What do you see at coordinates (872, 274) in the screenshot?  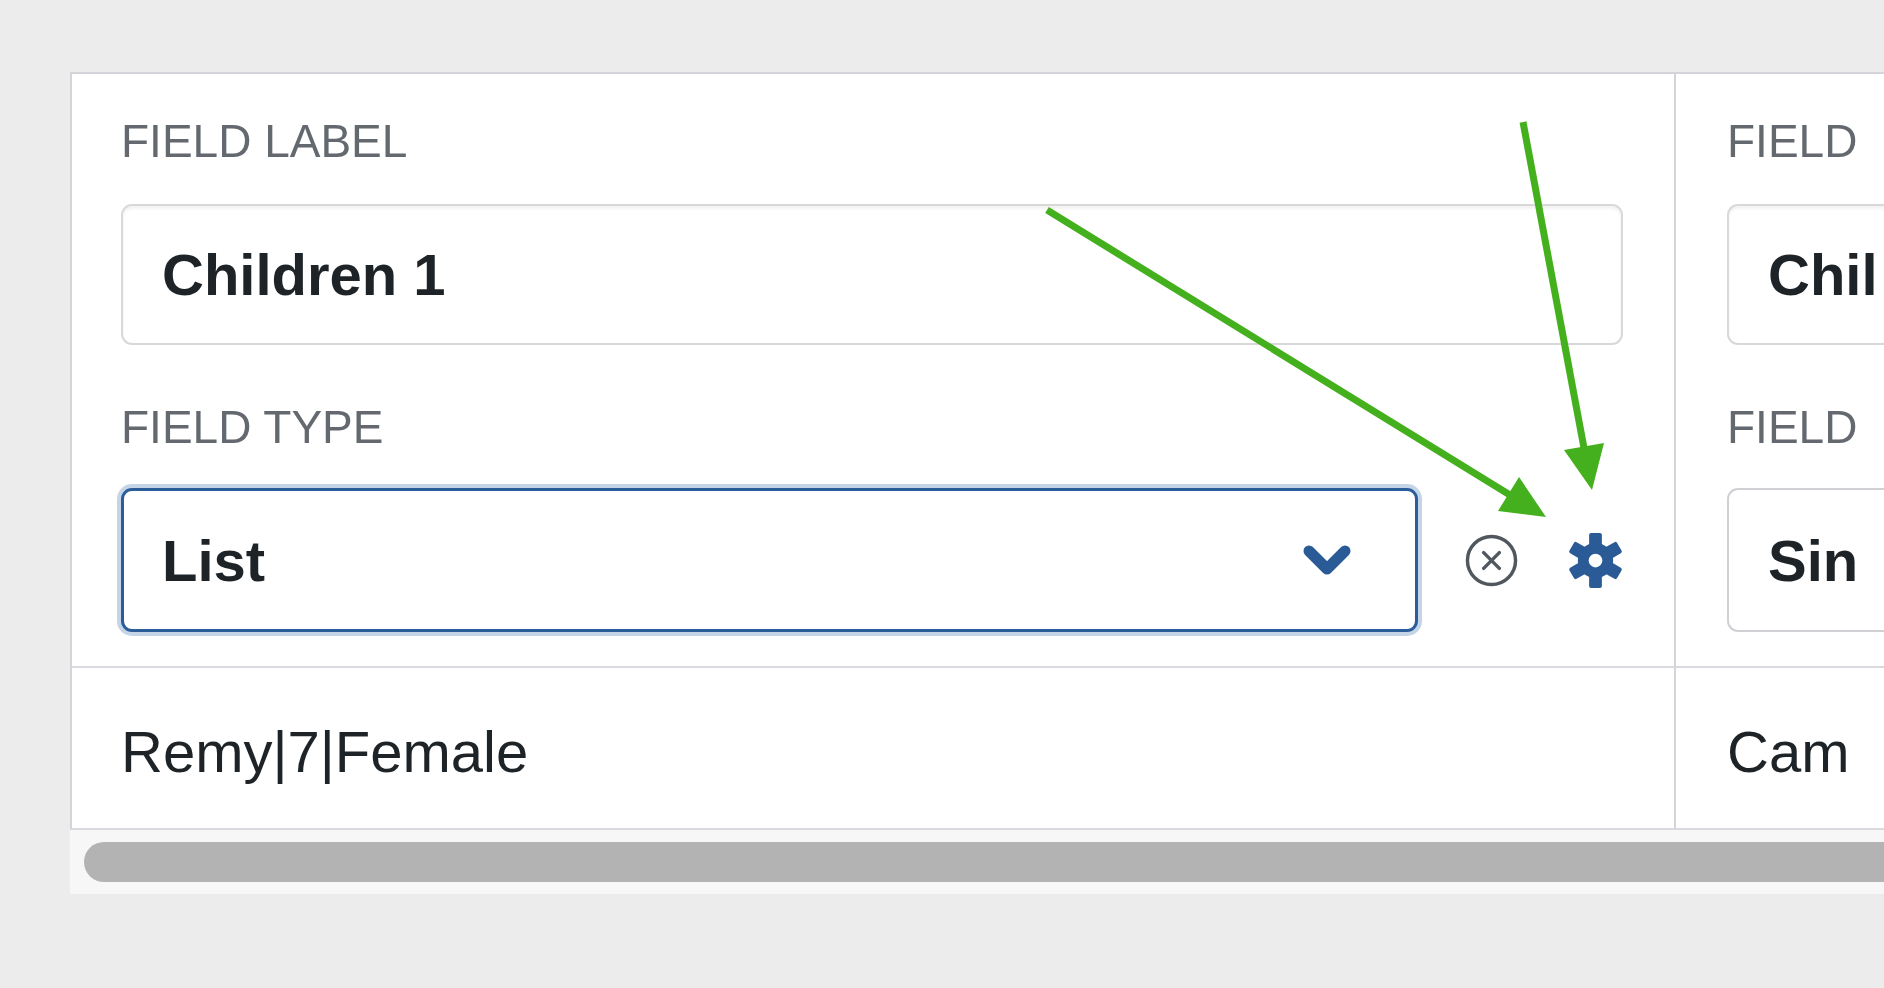 I see `text-field: Children 1` at bounding box center [872, 274].